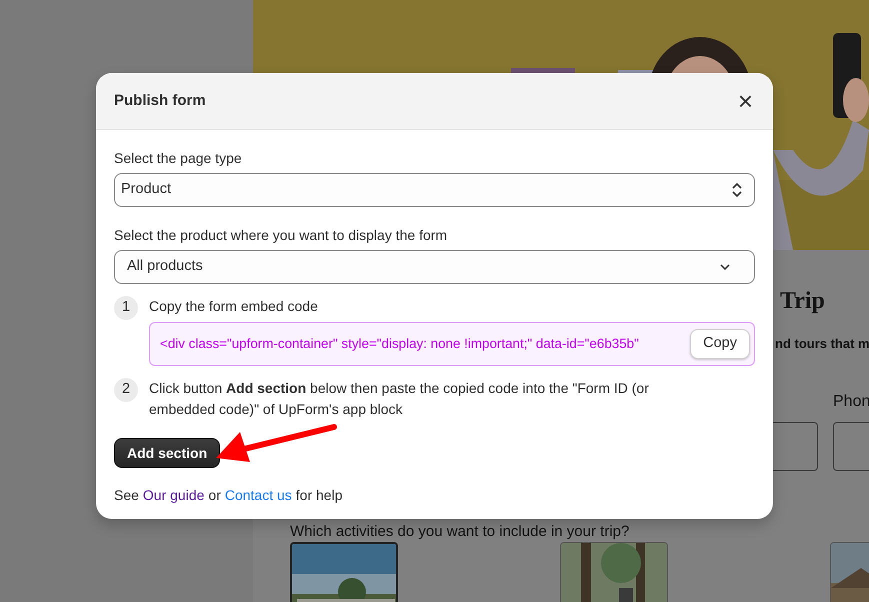 The width and height of the screenshot is (869, 602). I want to click on field-label: Select the page type, so click(178, 158).